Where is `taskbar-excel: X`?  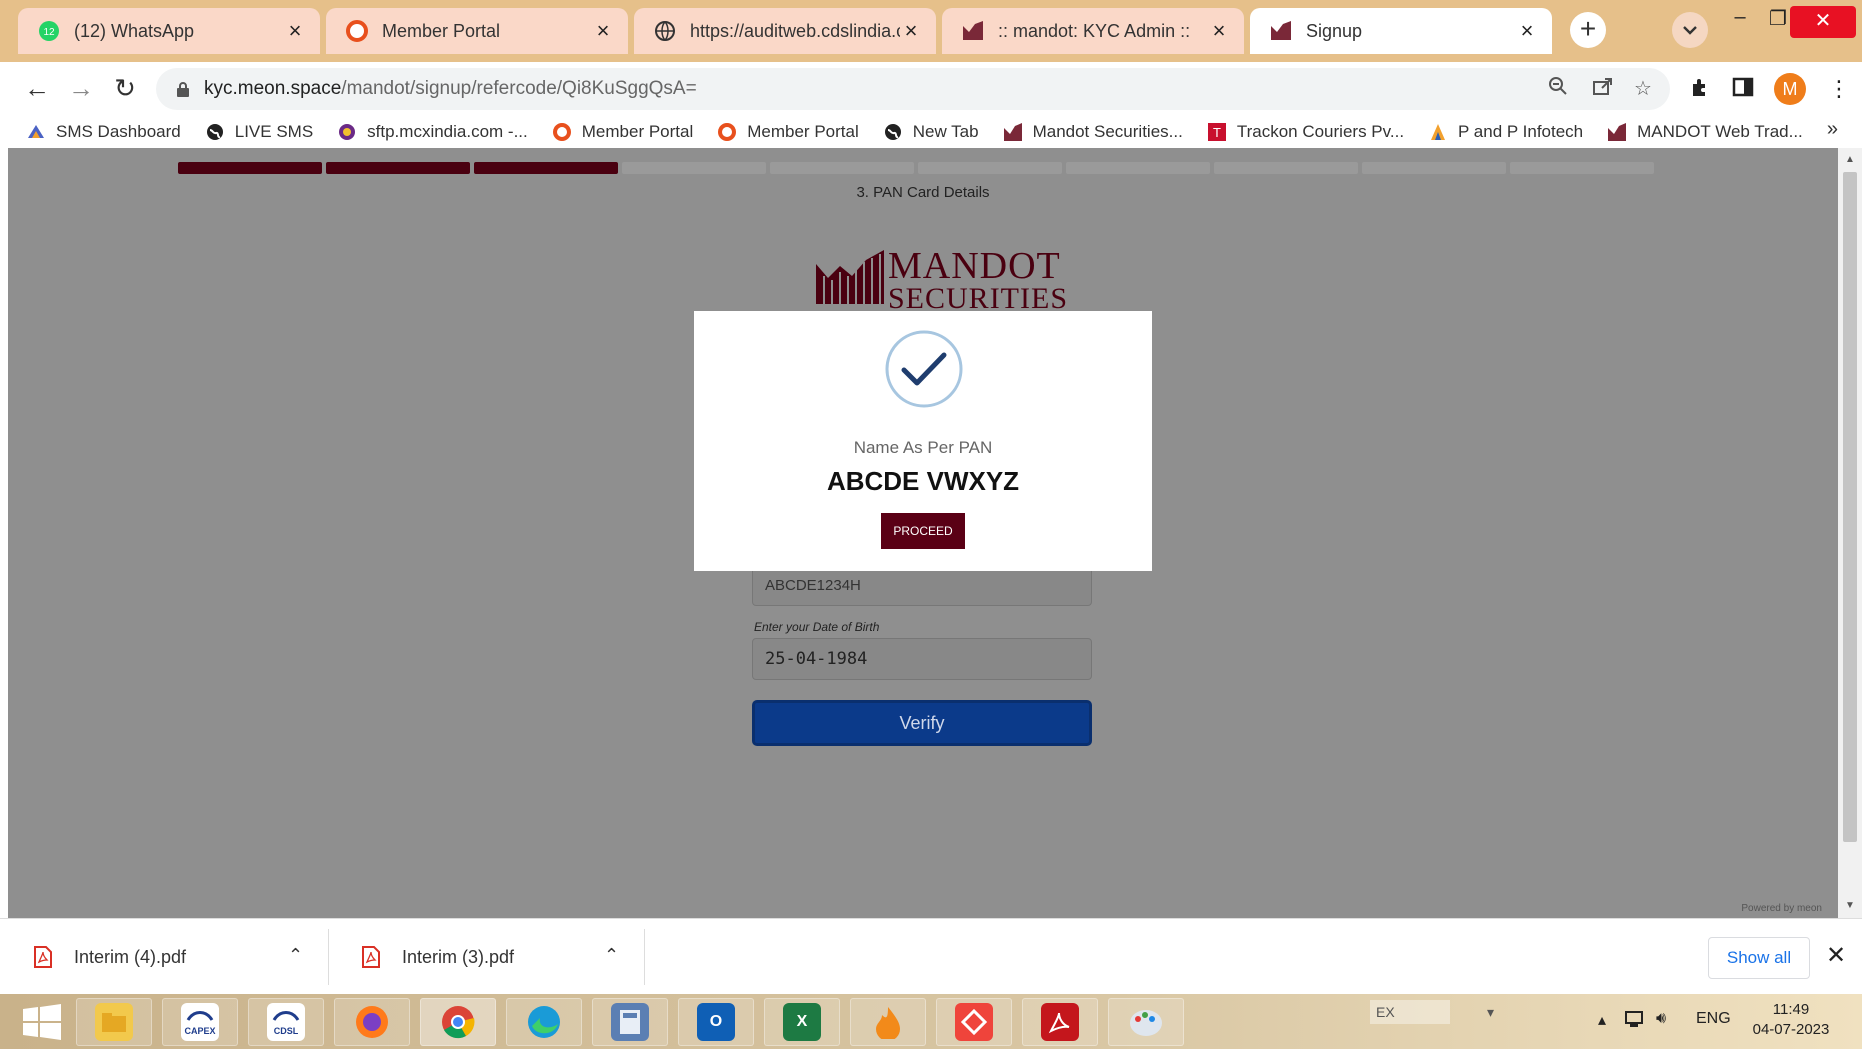 taskbar-excel: X is located at coordinates (802, 1022).